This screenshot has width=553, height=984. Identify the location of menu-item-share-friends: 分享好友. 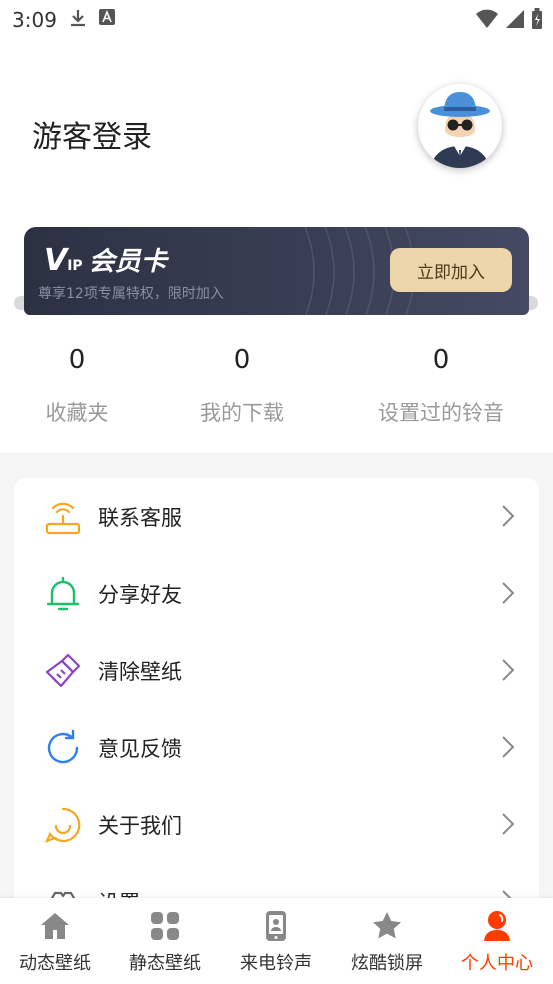
(276, 593).